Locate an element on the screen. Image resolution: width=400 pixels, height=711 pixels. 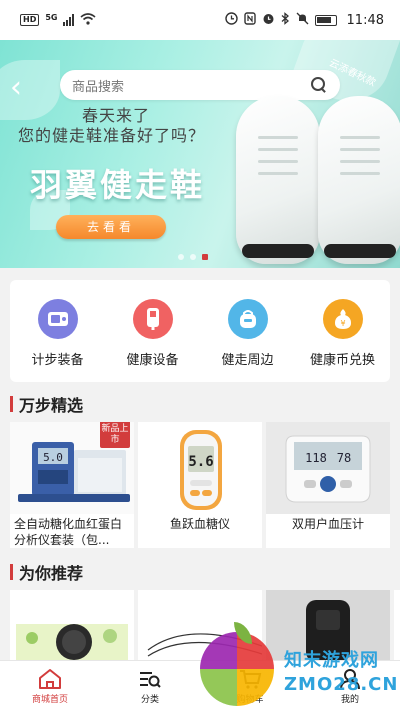
category-card: 计步装备 健康设备 健走周边 ¥ 健康币兑换 is located at coordinates (200, 331).